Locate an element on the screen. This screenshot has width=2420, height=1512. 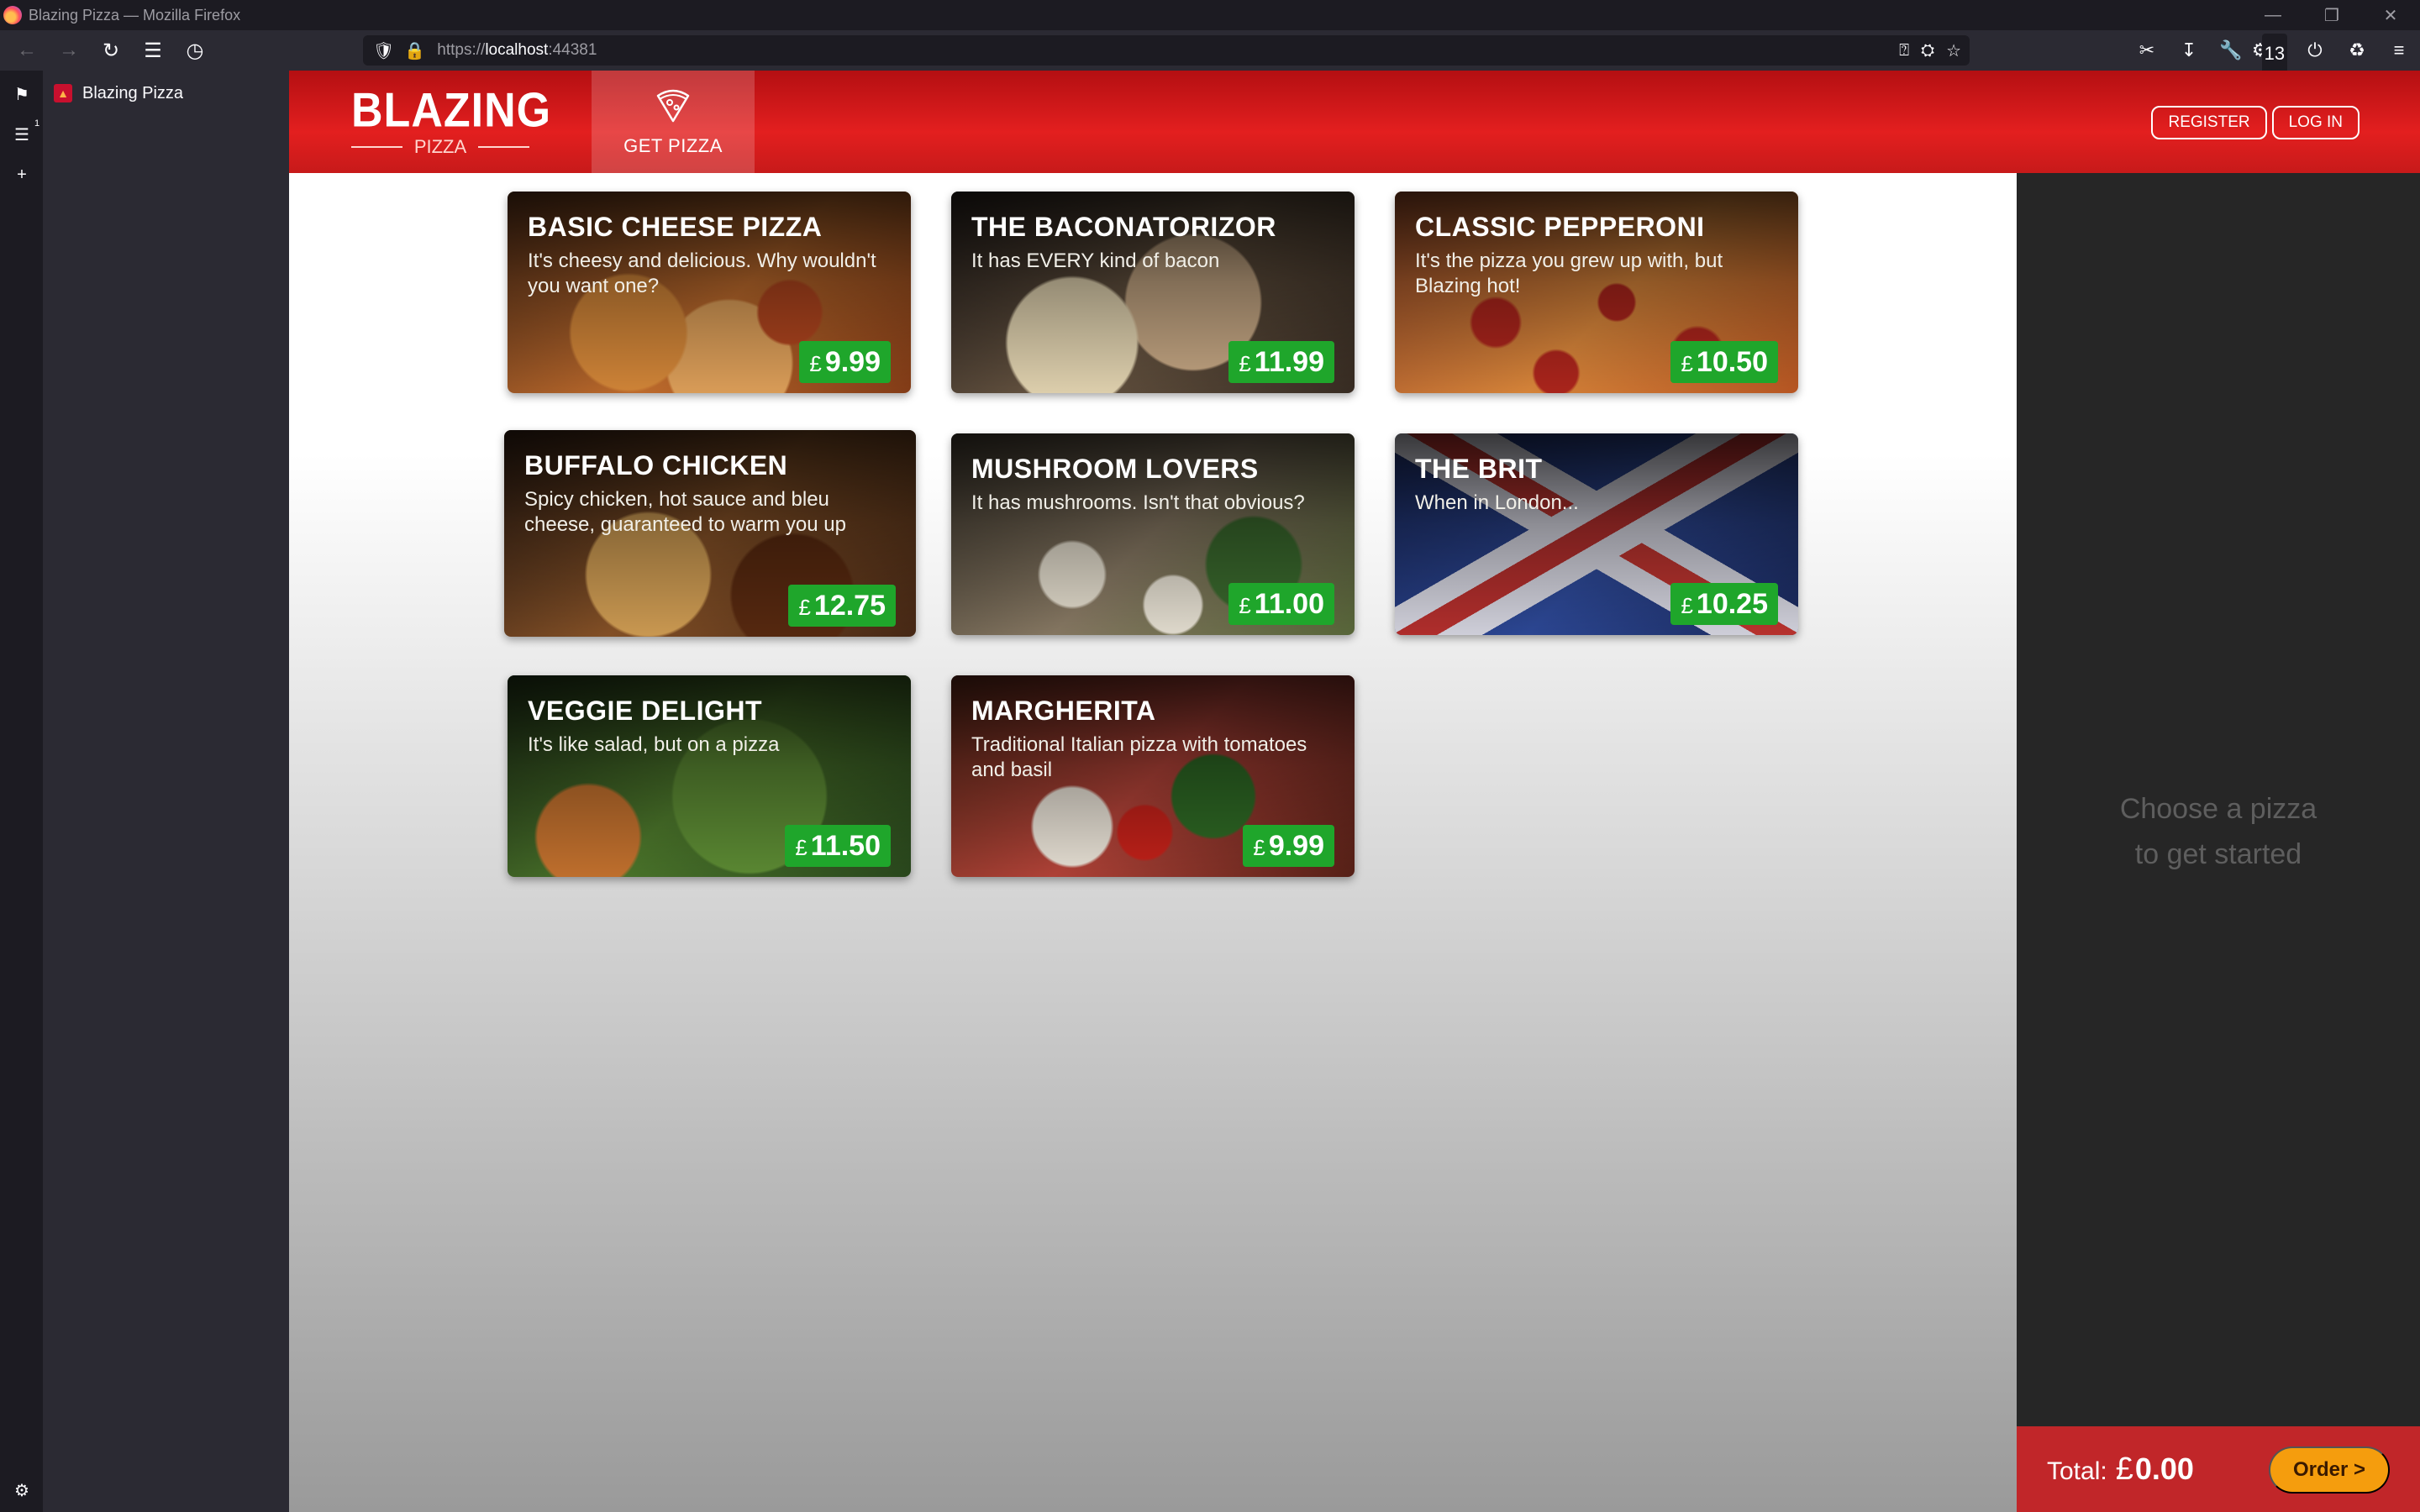
blazing-pizza-logo: BLAZING PIZZA is located at coordinates (450, 122).